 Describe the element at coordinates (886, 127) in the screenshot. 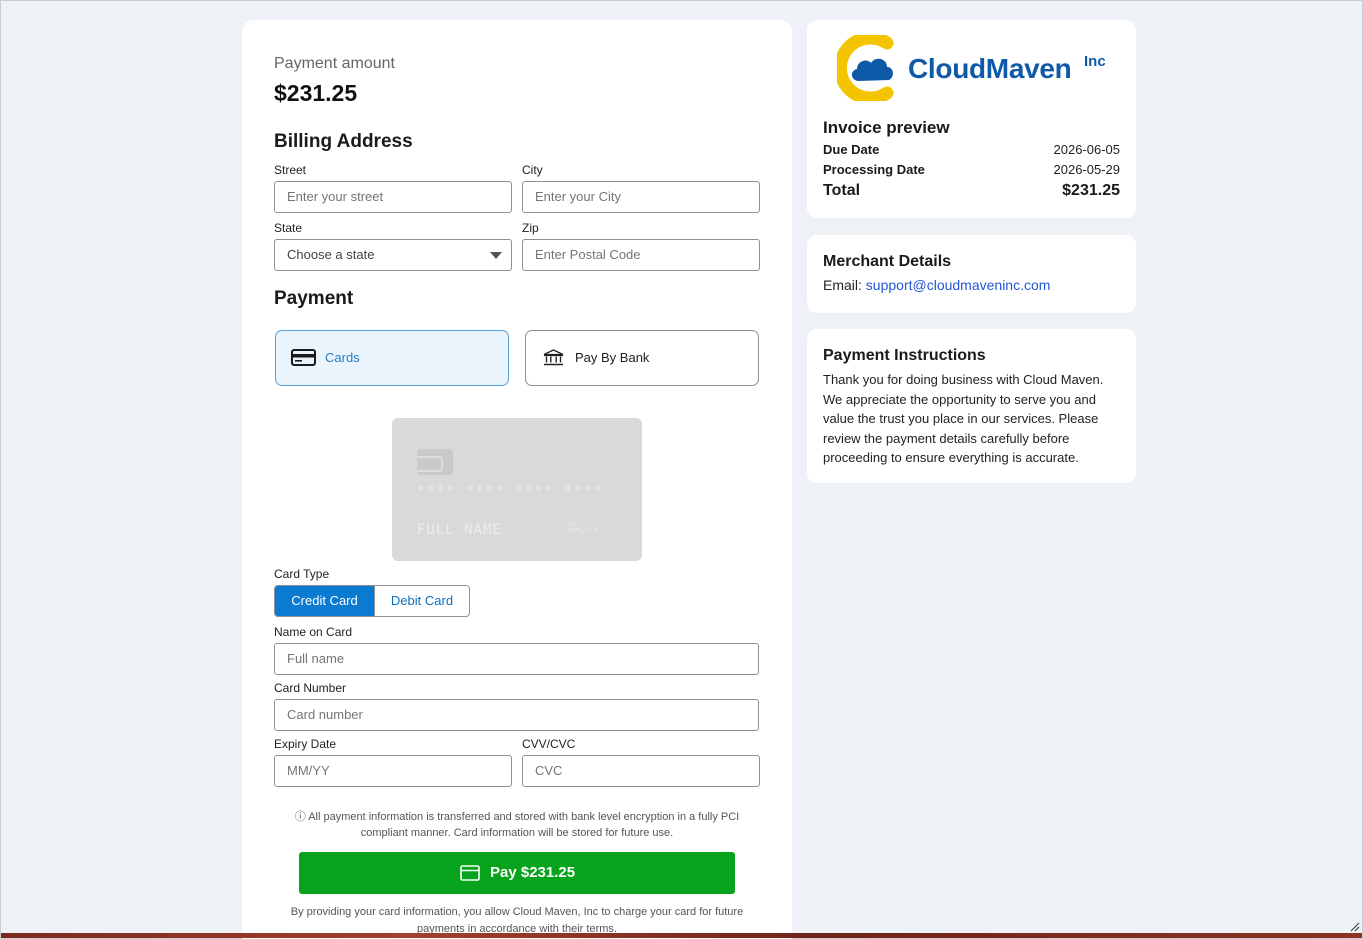

I see `invoice-preview-title: Invoice preview` at that location.